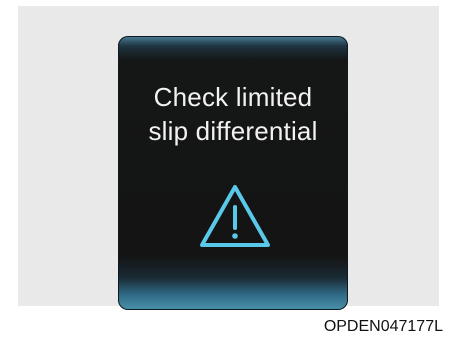 The height and width of the screenshot is (342, 455). Describe the element at coordinates (235, 216) in the screenshot. I see `warning-triangle-icon` at that location.